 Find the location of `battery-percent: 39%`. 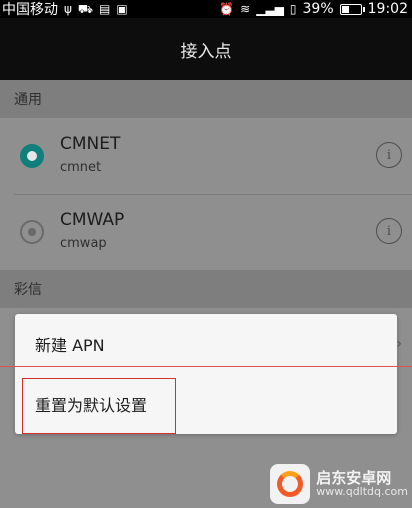

battery-percent: 39% is located at coordinates (318, 9).